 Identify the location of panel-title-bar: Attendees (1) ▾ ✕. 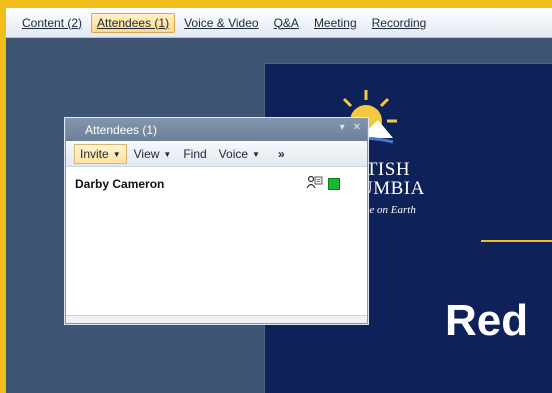
(216, 130).